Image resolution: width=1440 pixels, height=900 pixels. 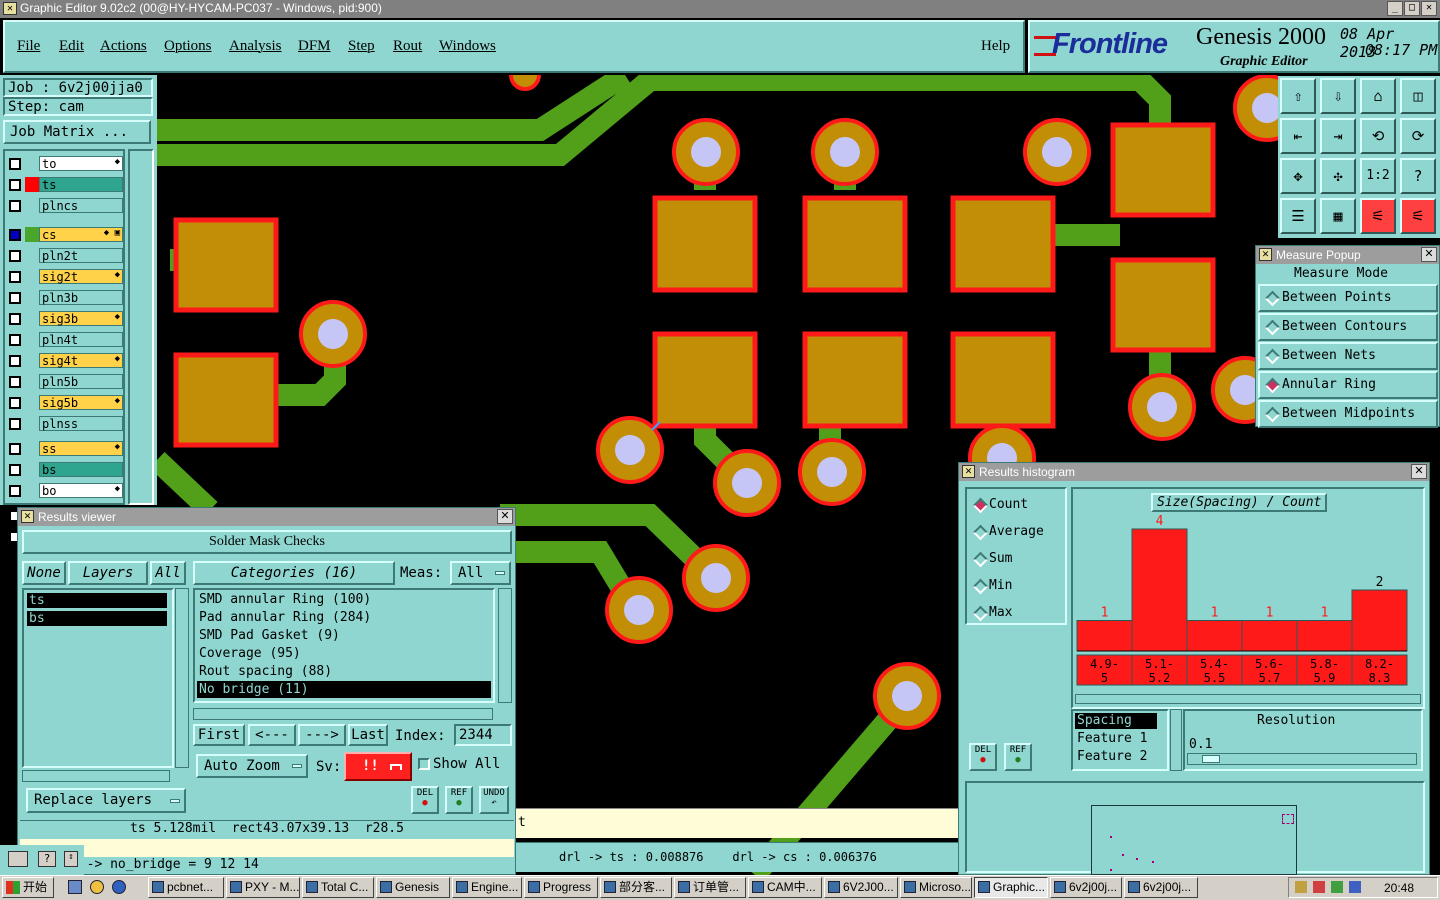 What do you see at coordinates (344, 599) in the screenshot?
I see `category-item: SMD annular Ring (100)` at bounding box center [344, 599].